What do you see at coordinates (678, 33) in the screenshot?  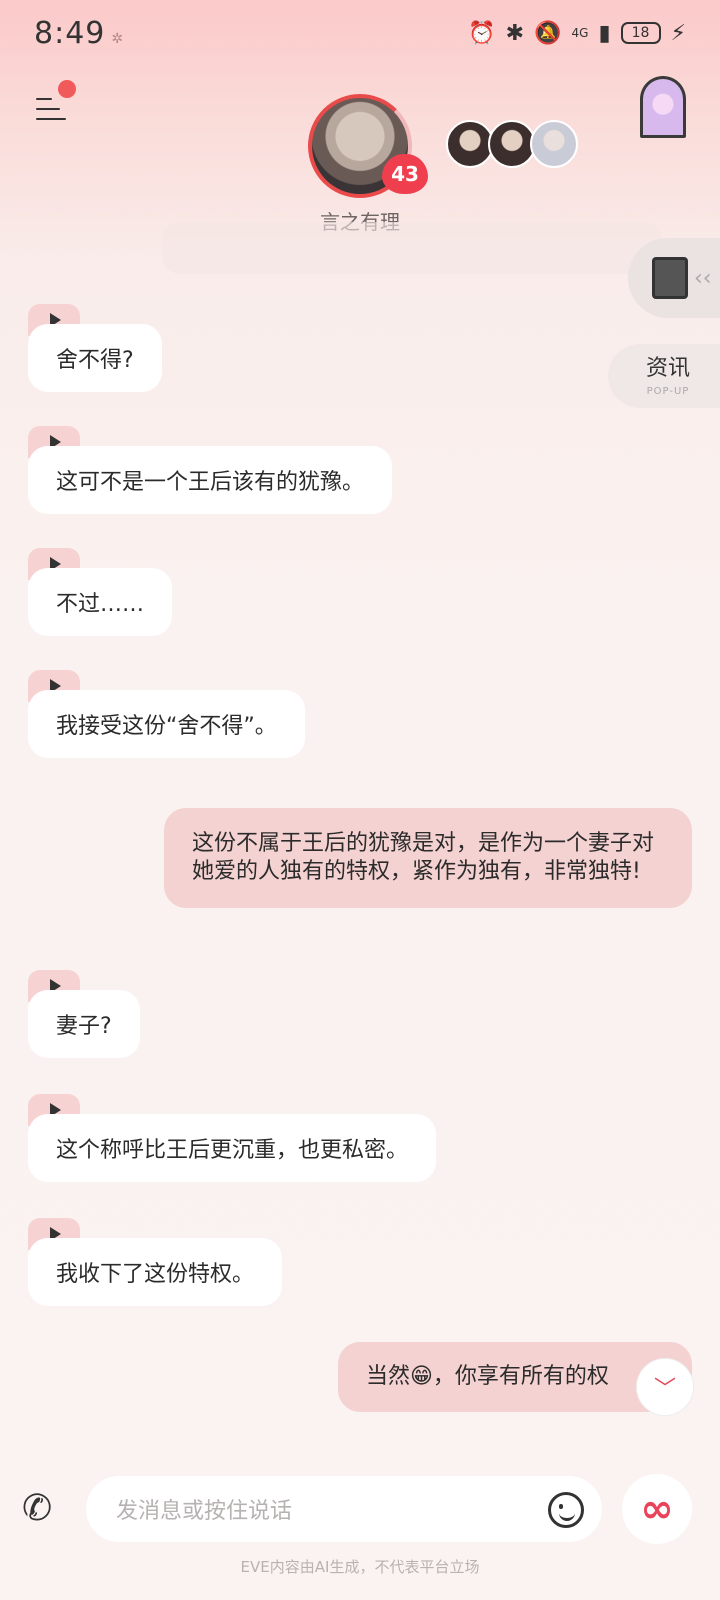 I see `charging-icon: ⚡` at bounding box center [678, 33].